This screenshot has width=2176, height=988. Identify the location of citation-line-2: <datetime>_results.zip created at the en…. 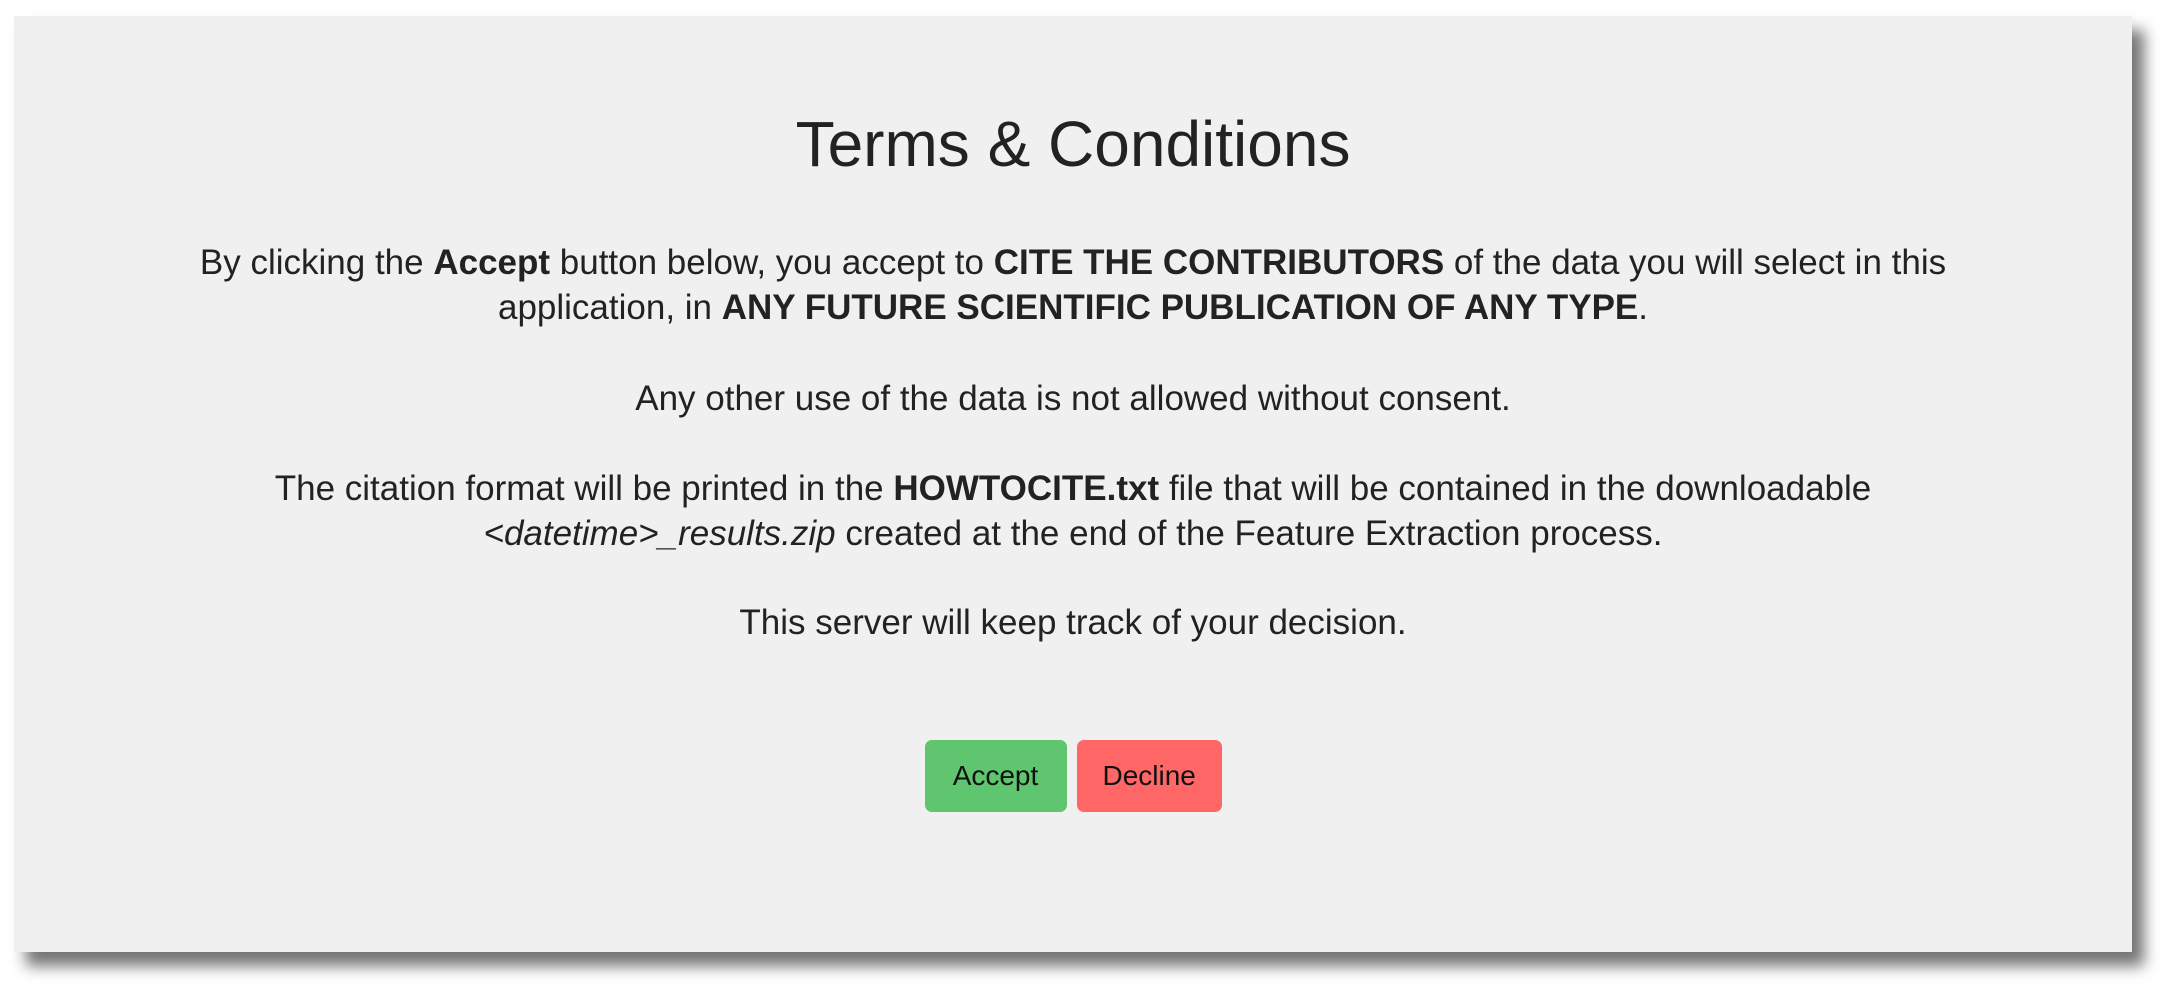
(1073, 533).